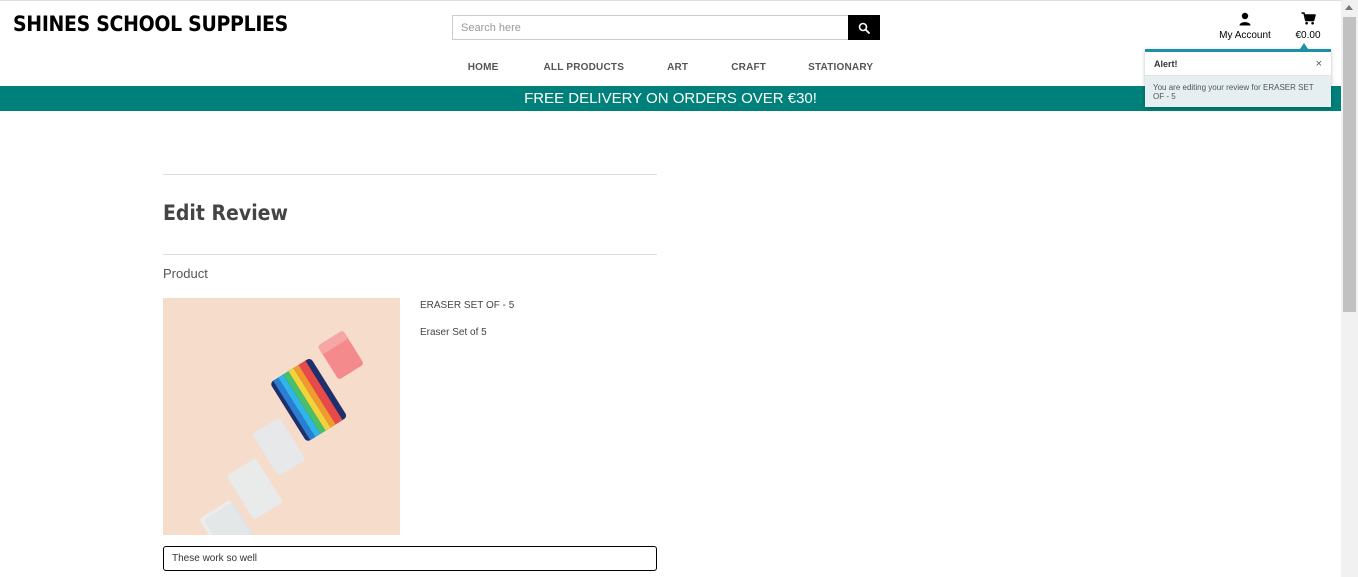  What do you see at coordinates (410, 174) in the screenshot?
I see `divider-top` at bounding box center [410, 174].